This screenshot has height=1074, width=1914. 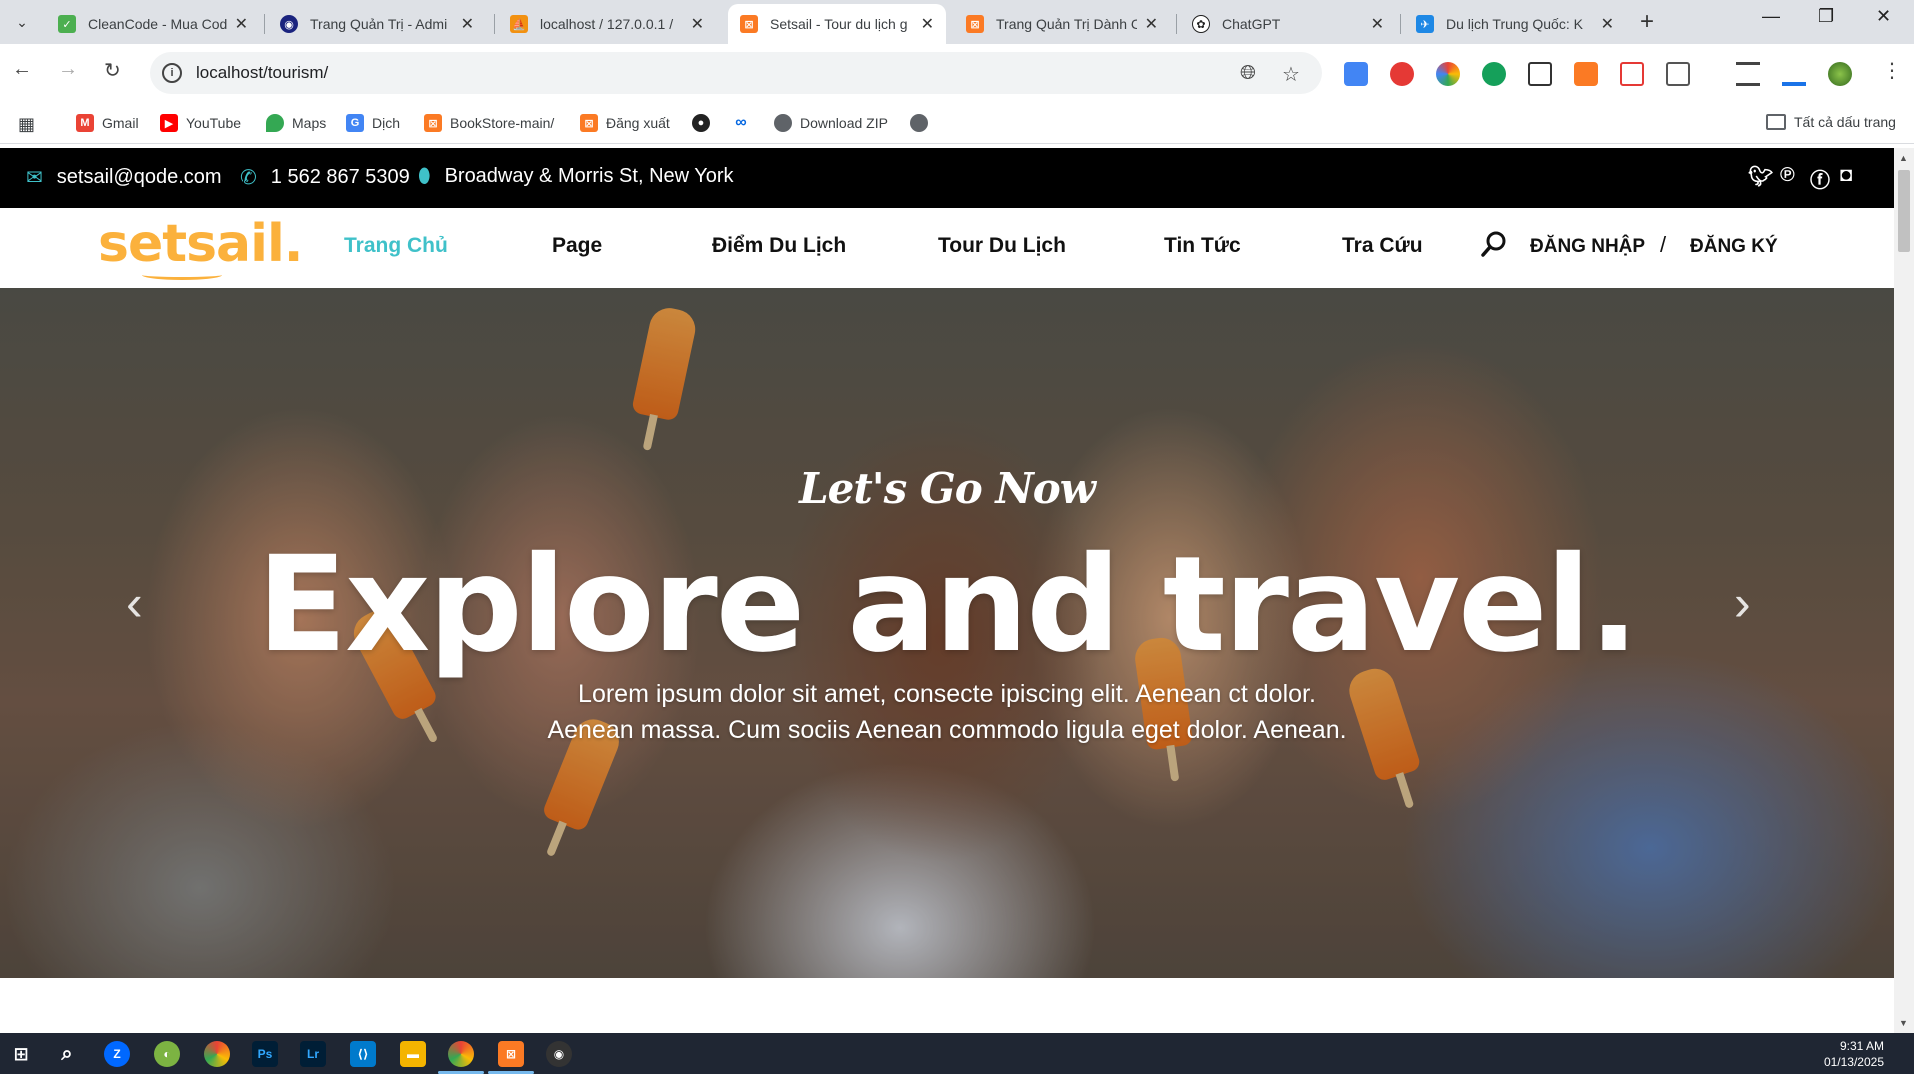 What do you see at coordinates (831, 123) in the screenshot?
I see `bookmark-download-zip: Download ZIP` at bounding box center [831, 123].